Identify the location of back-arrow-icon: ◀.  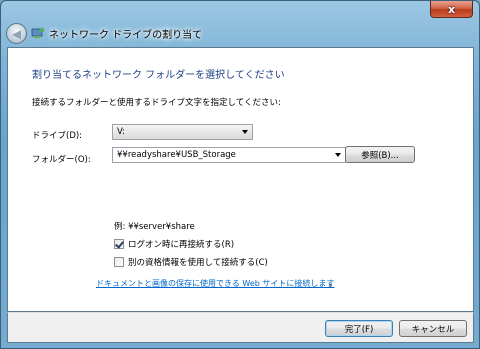
(16, 33).